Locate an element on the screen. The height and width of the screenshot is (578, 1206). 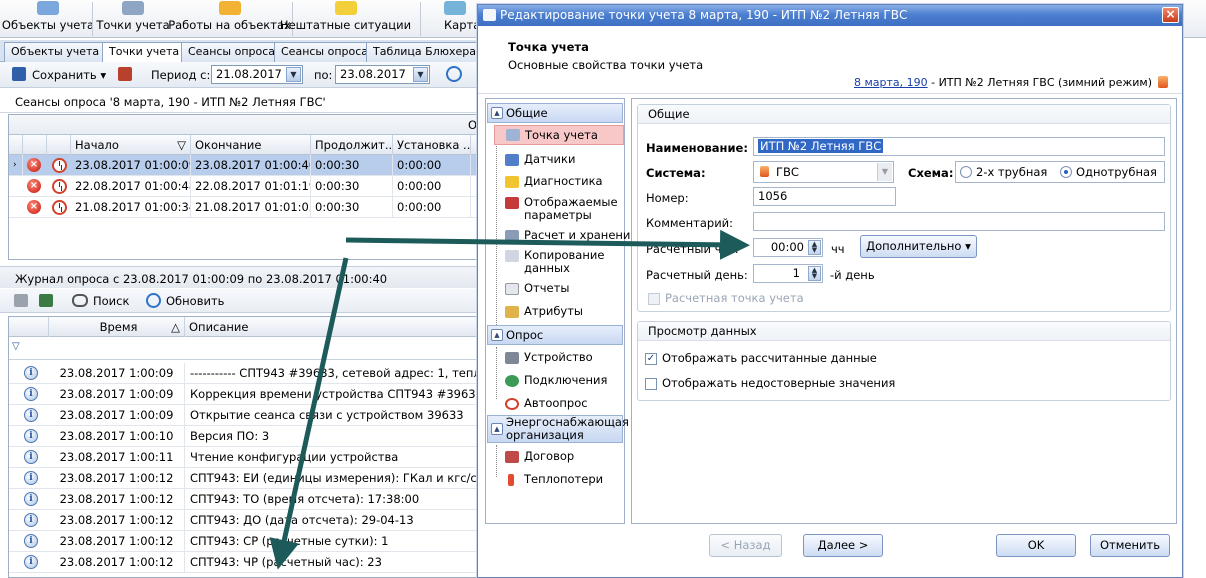
nav-item-contract: Договор is located at coordinates (559, 456).